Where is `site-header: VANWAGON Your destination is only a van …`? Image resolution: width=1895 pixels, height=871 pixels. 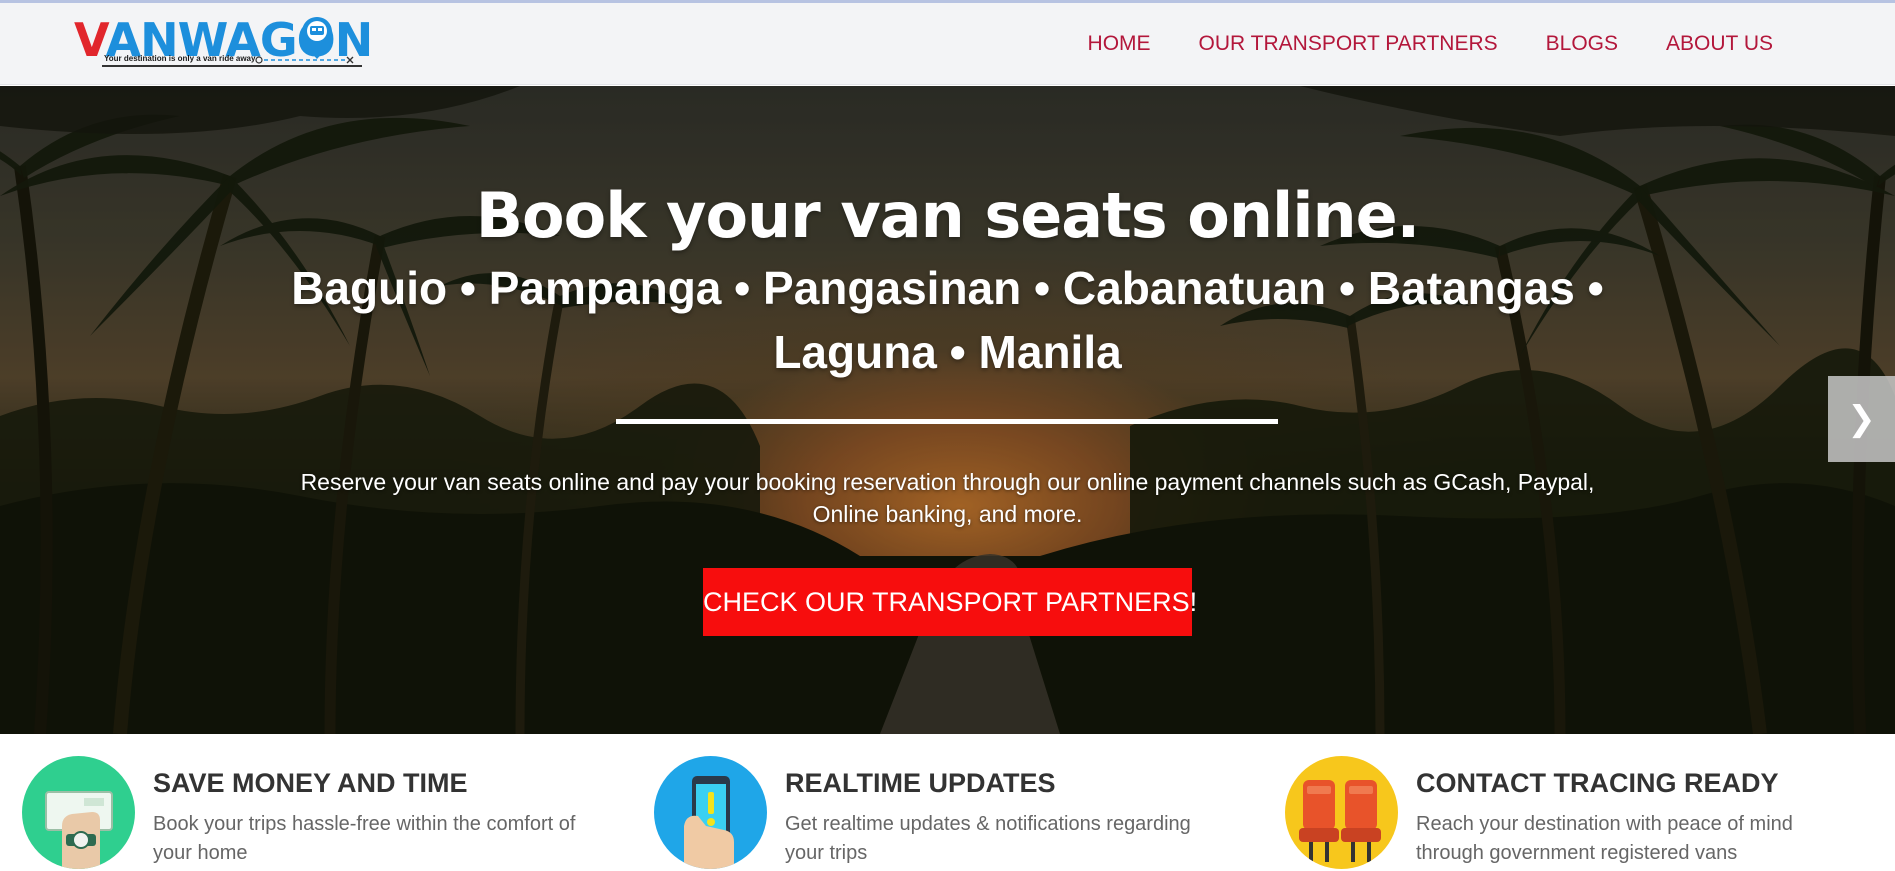
site-header: VANWAGON Your destination is only a van … is located at coordinates (947, 44).